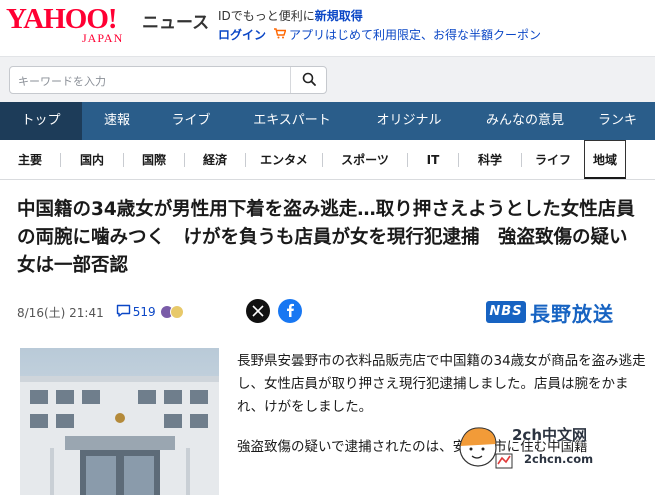  What do you see at coordinates (103, 38) in the screenshot?
I see `logo-japan-text: JAPAN` at bounding box center [103, 38].